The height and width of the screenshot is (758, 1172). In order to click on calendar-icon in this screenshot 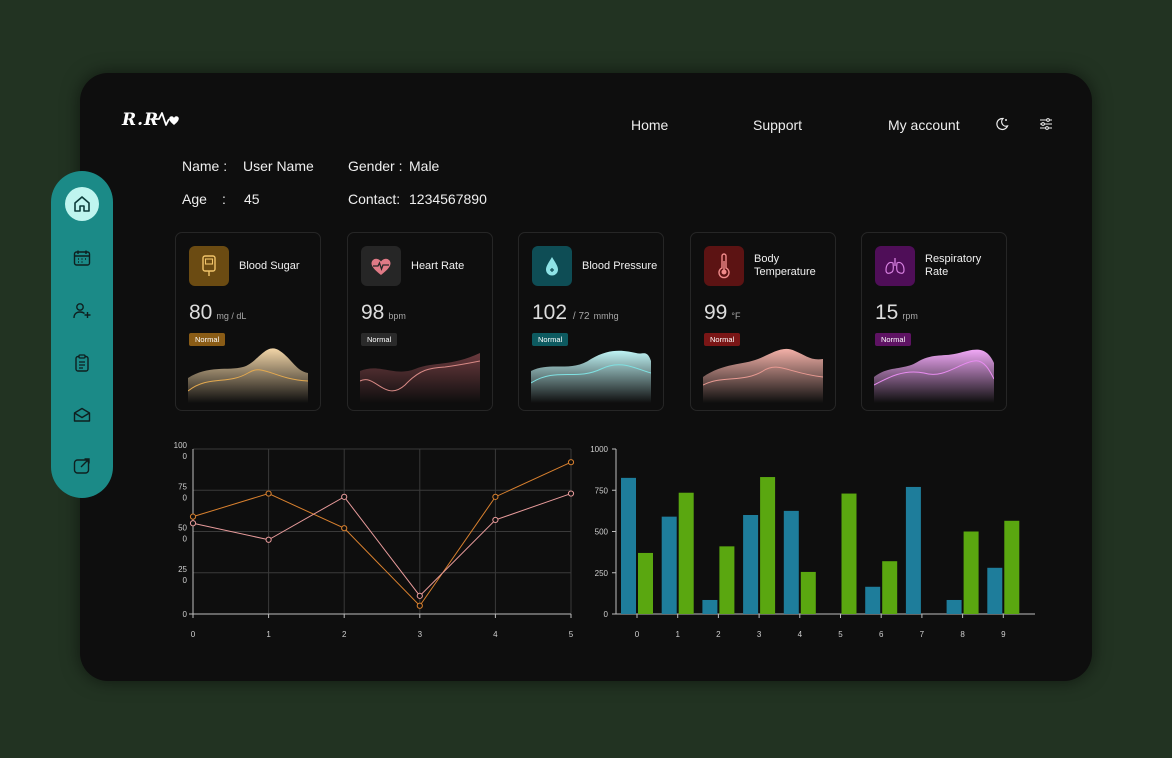, I will do `click(82, 258)`.